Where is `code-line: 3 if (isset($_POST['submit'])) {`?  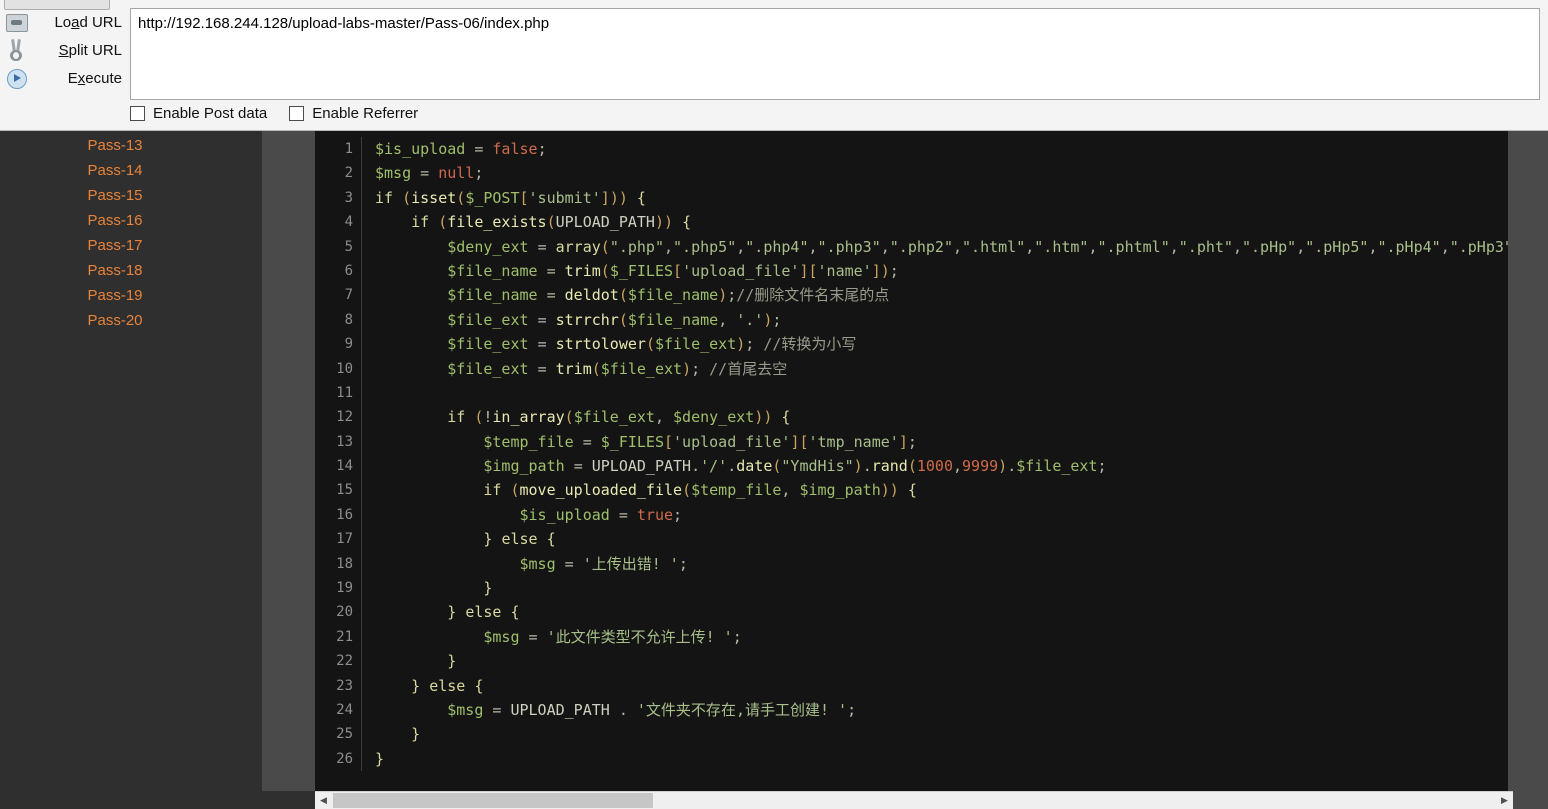
code-line: 3 if (isset($_POST['submit'])) { is located at coordinates (911, 198).